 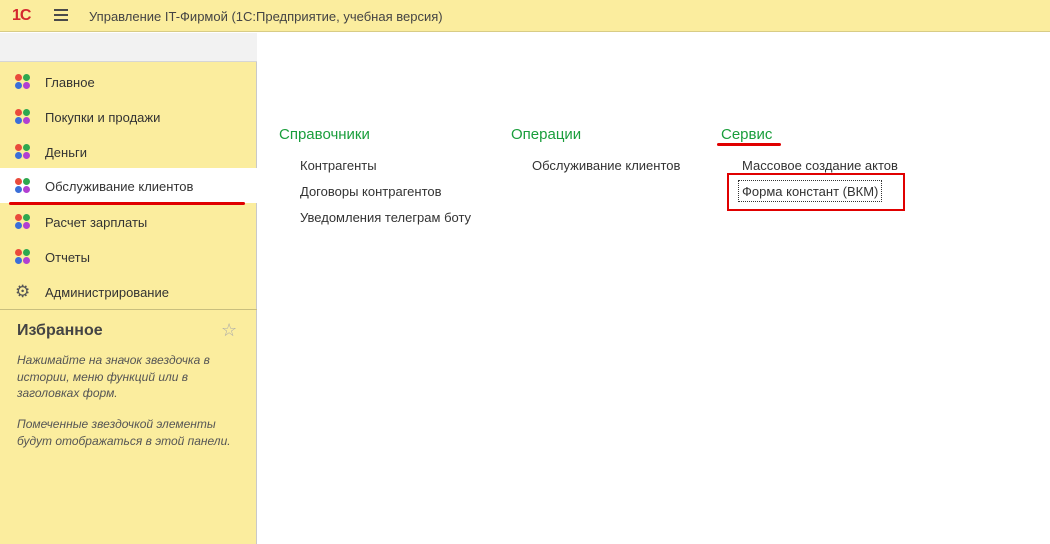 I want to click on sidebar-item-payroll: Расчет зарплаты, so click(x=128, y=221).